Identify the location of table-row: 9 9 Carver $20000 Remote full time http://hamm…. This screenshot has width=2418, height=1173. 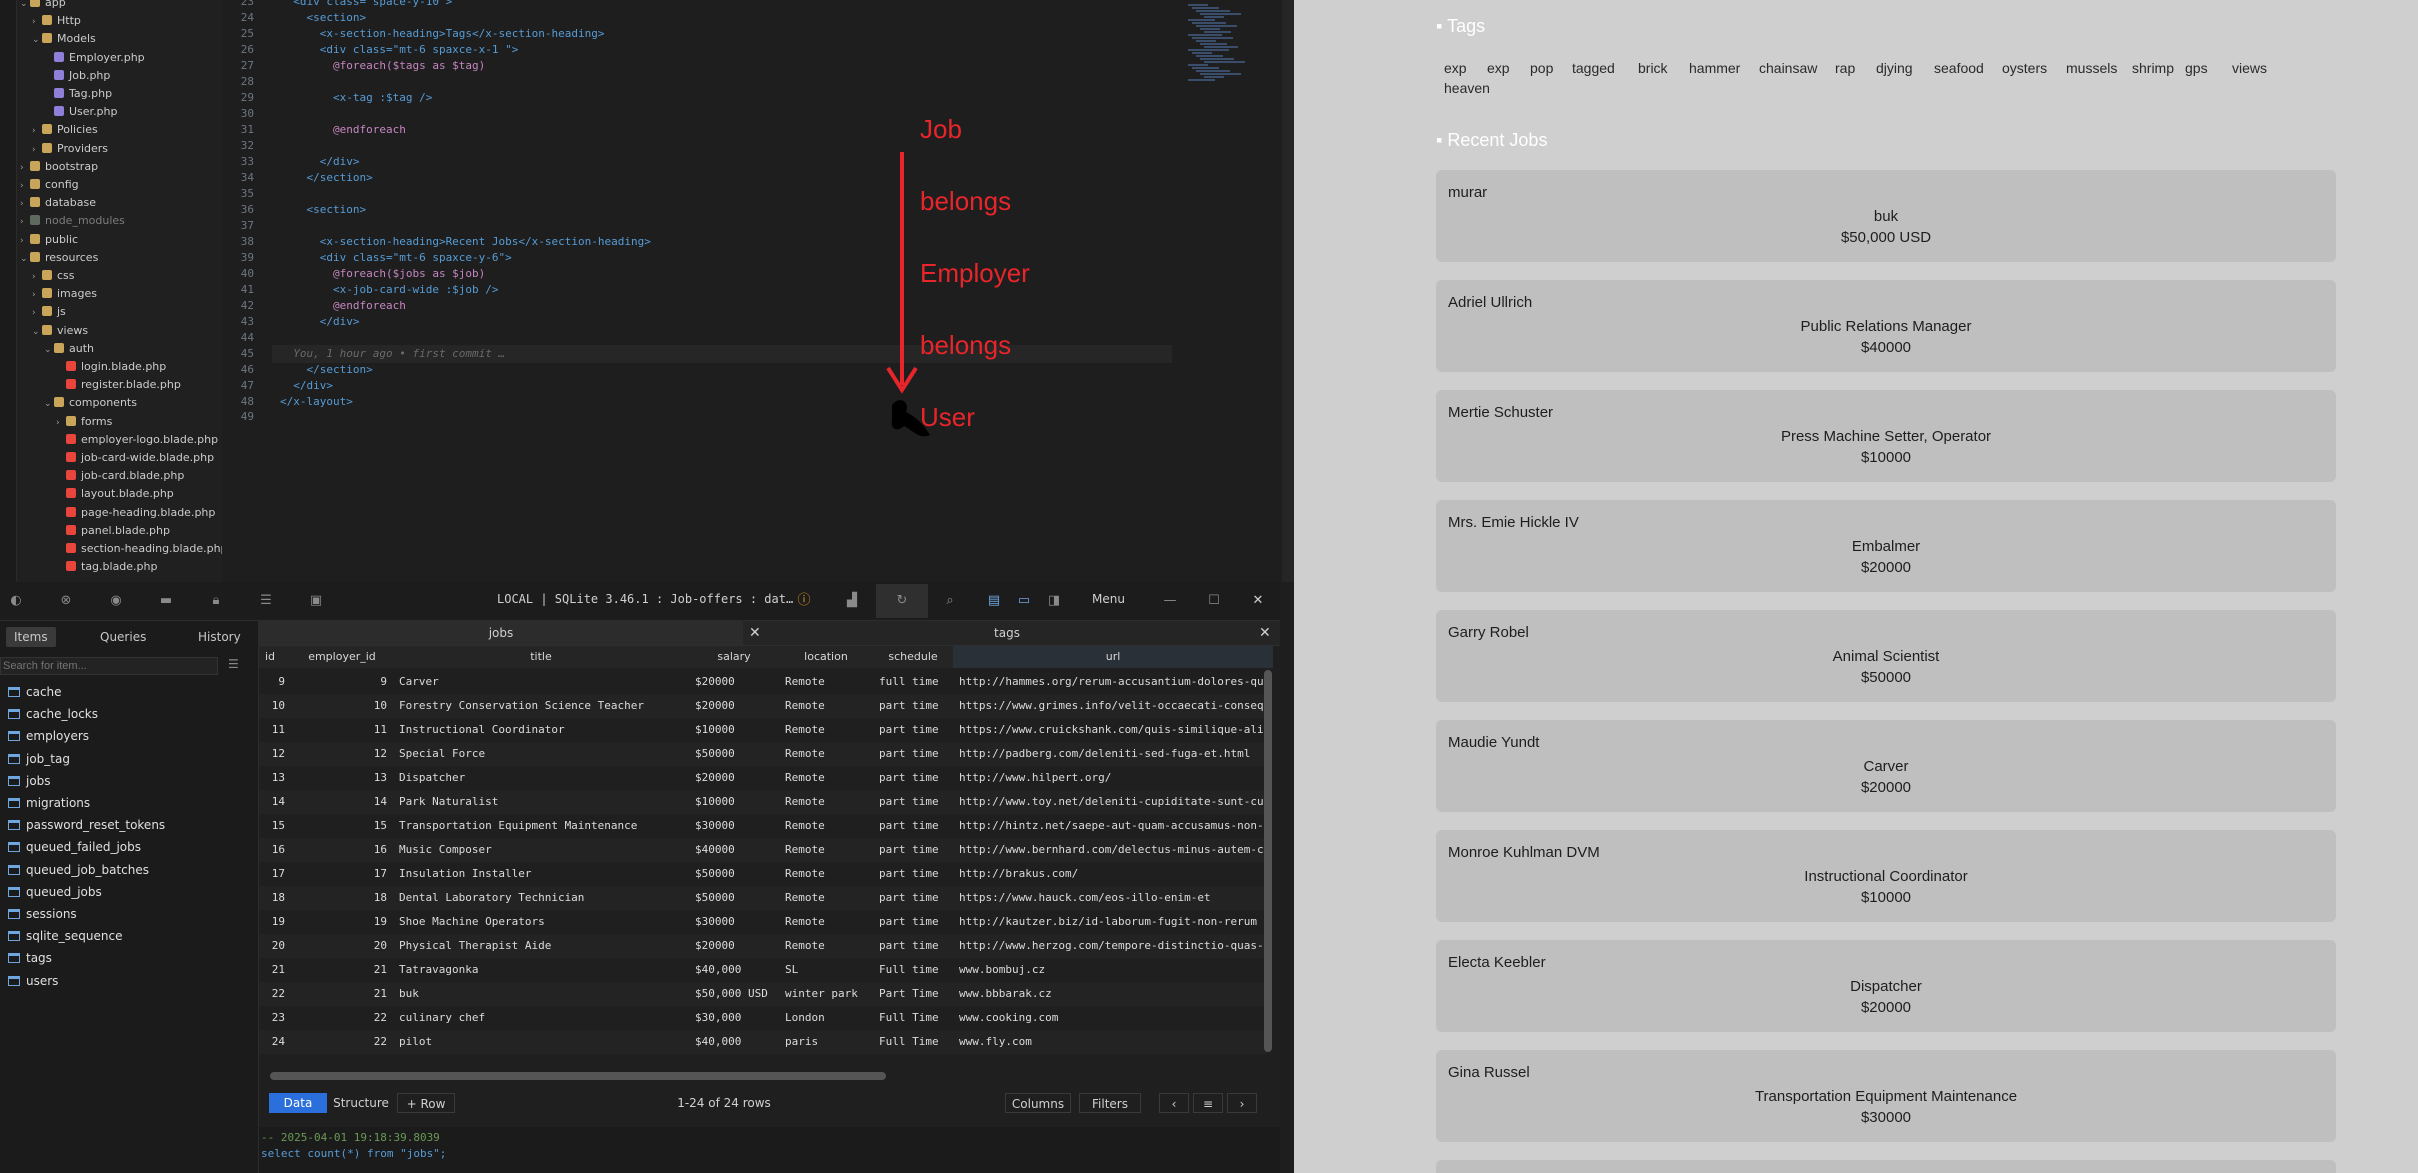
(763, 682).